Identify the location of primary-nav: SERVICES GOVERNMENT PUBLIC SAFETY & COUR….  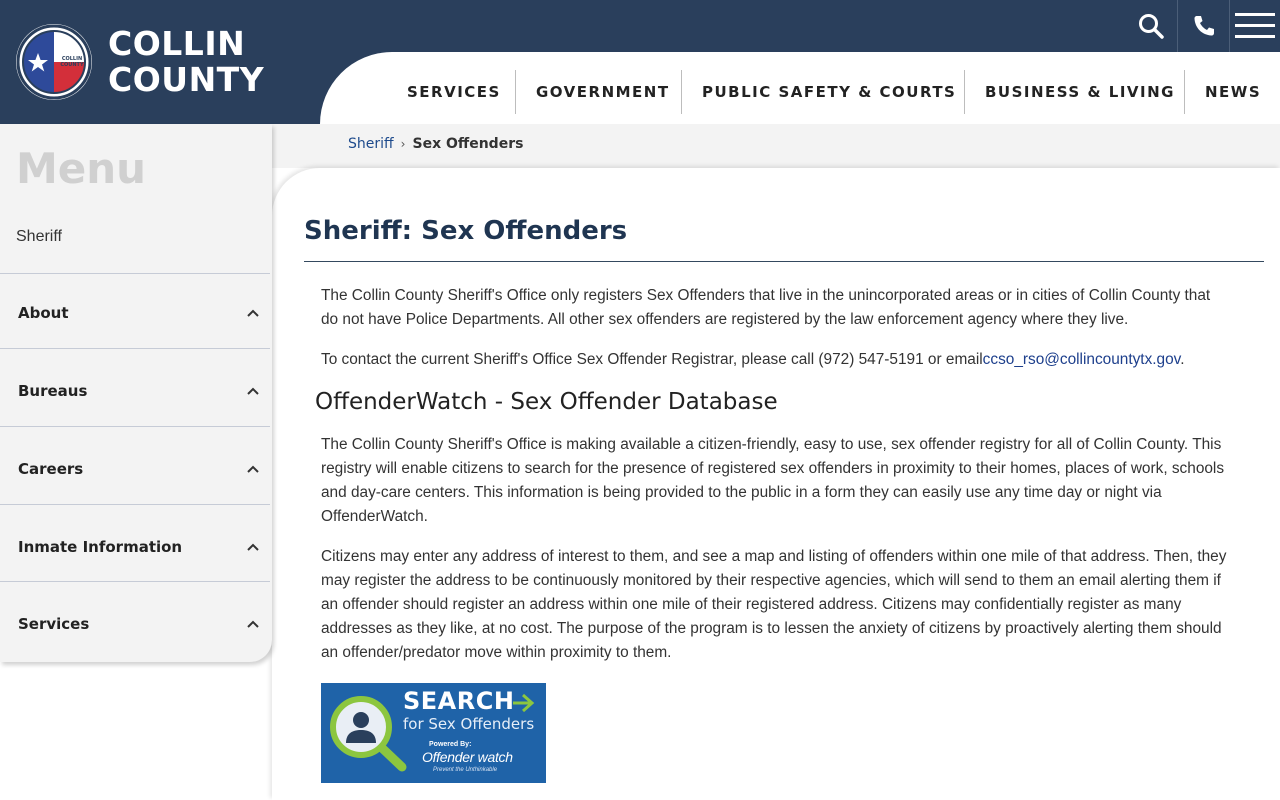
(800, 88).